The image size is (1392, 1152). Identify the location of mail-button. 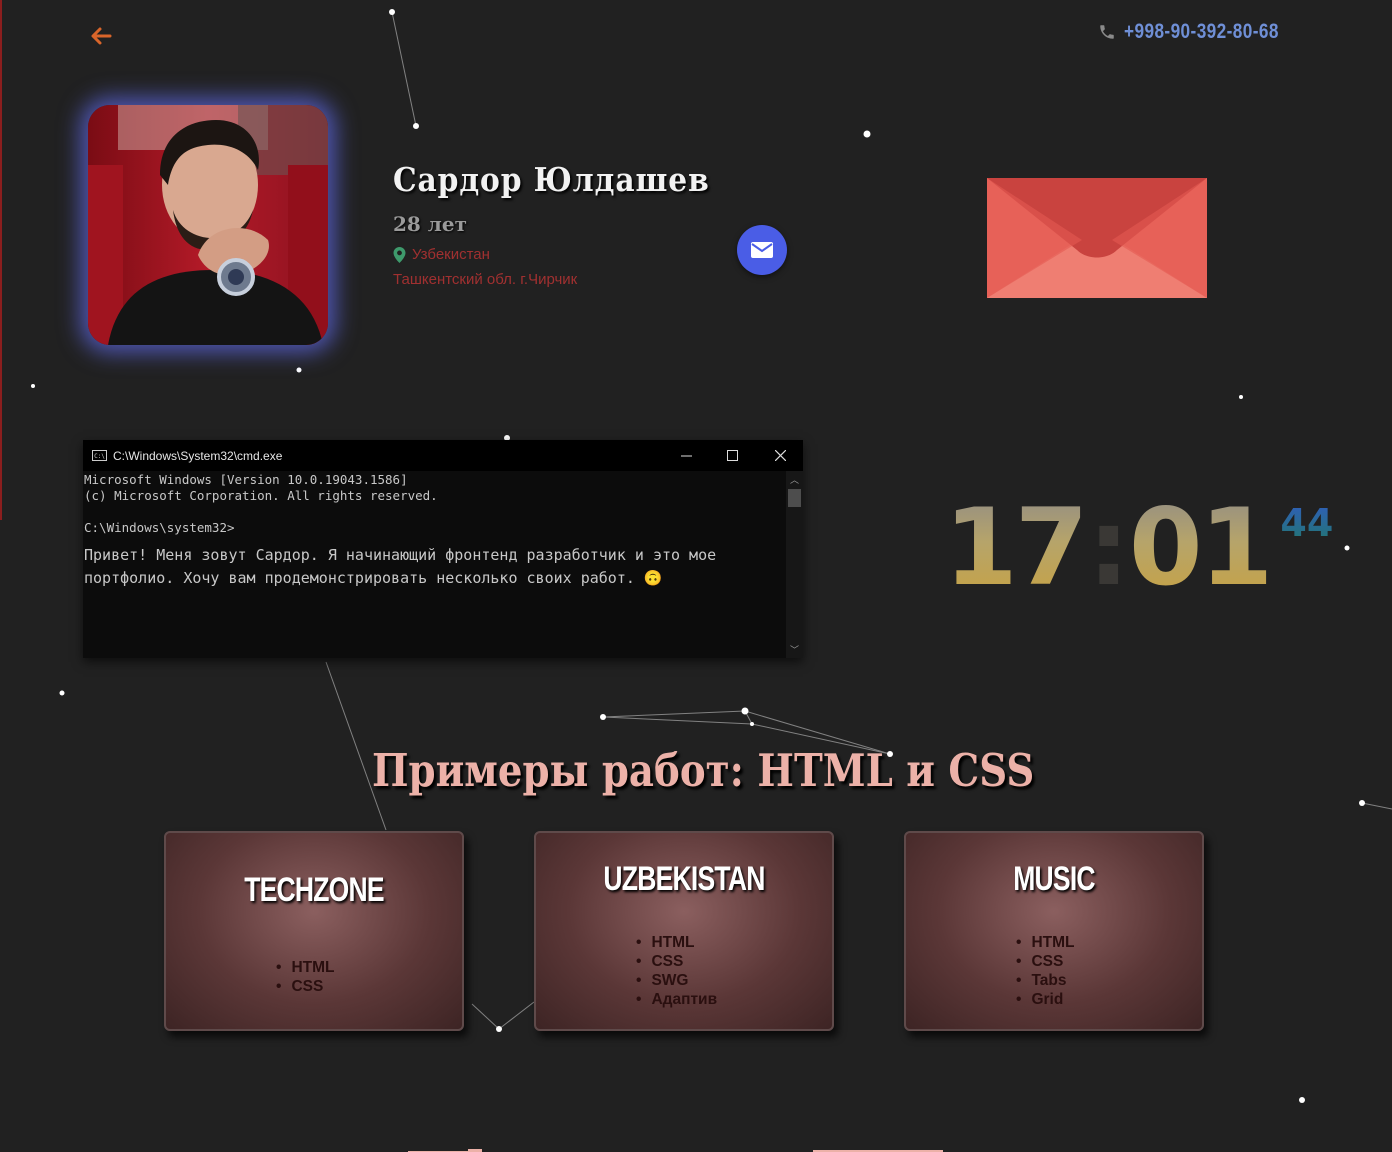
(762, 250).